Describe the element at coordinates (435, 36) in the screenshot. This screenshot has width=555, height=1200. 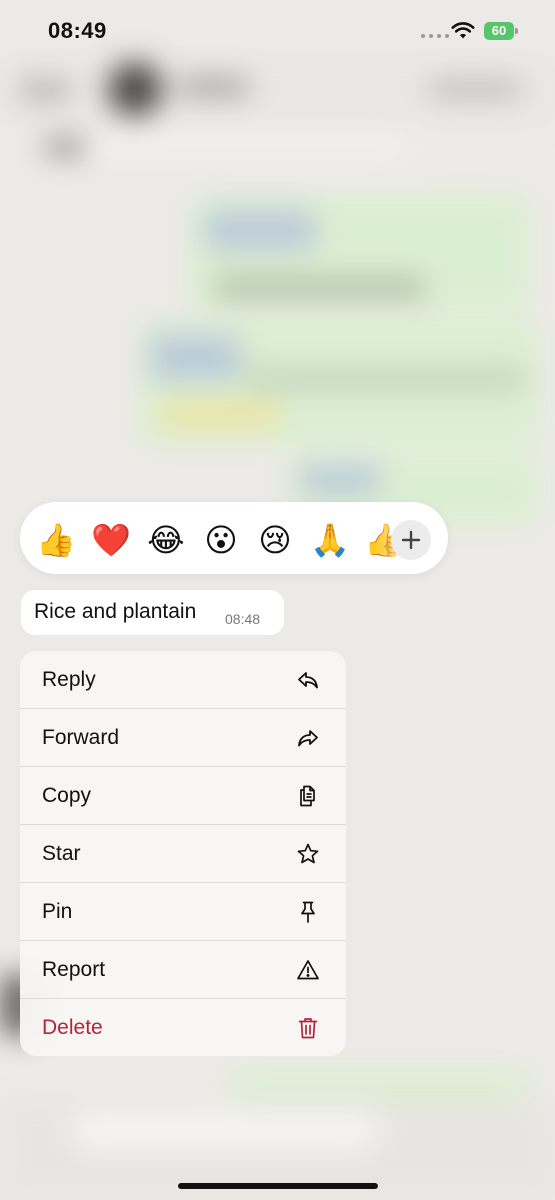
I see `cellular-signal-icon` at that location.